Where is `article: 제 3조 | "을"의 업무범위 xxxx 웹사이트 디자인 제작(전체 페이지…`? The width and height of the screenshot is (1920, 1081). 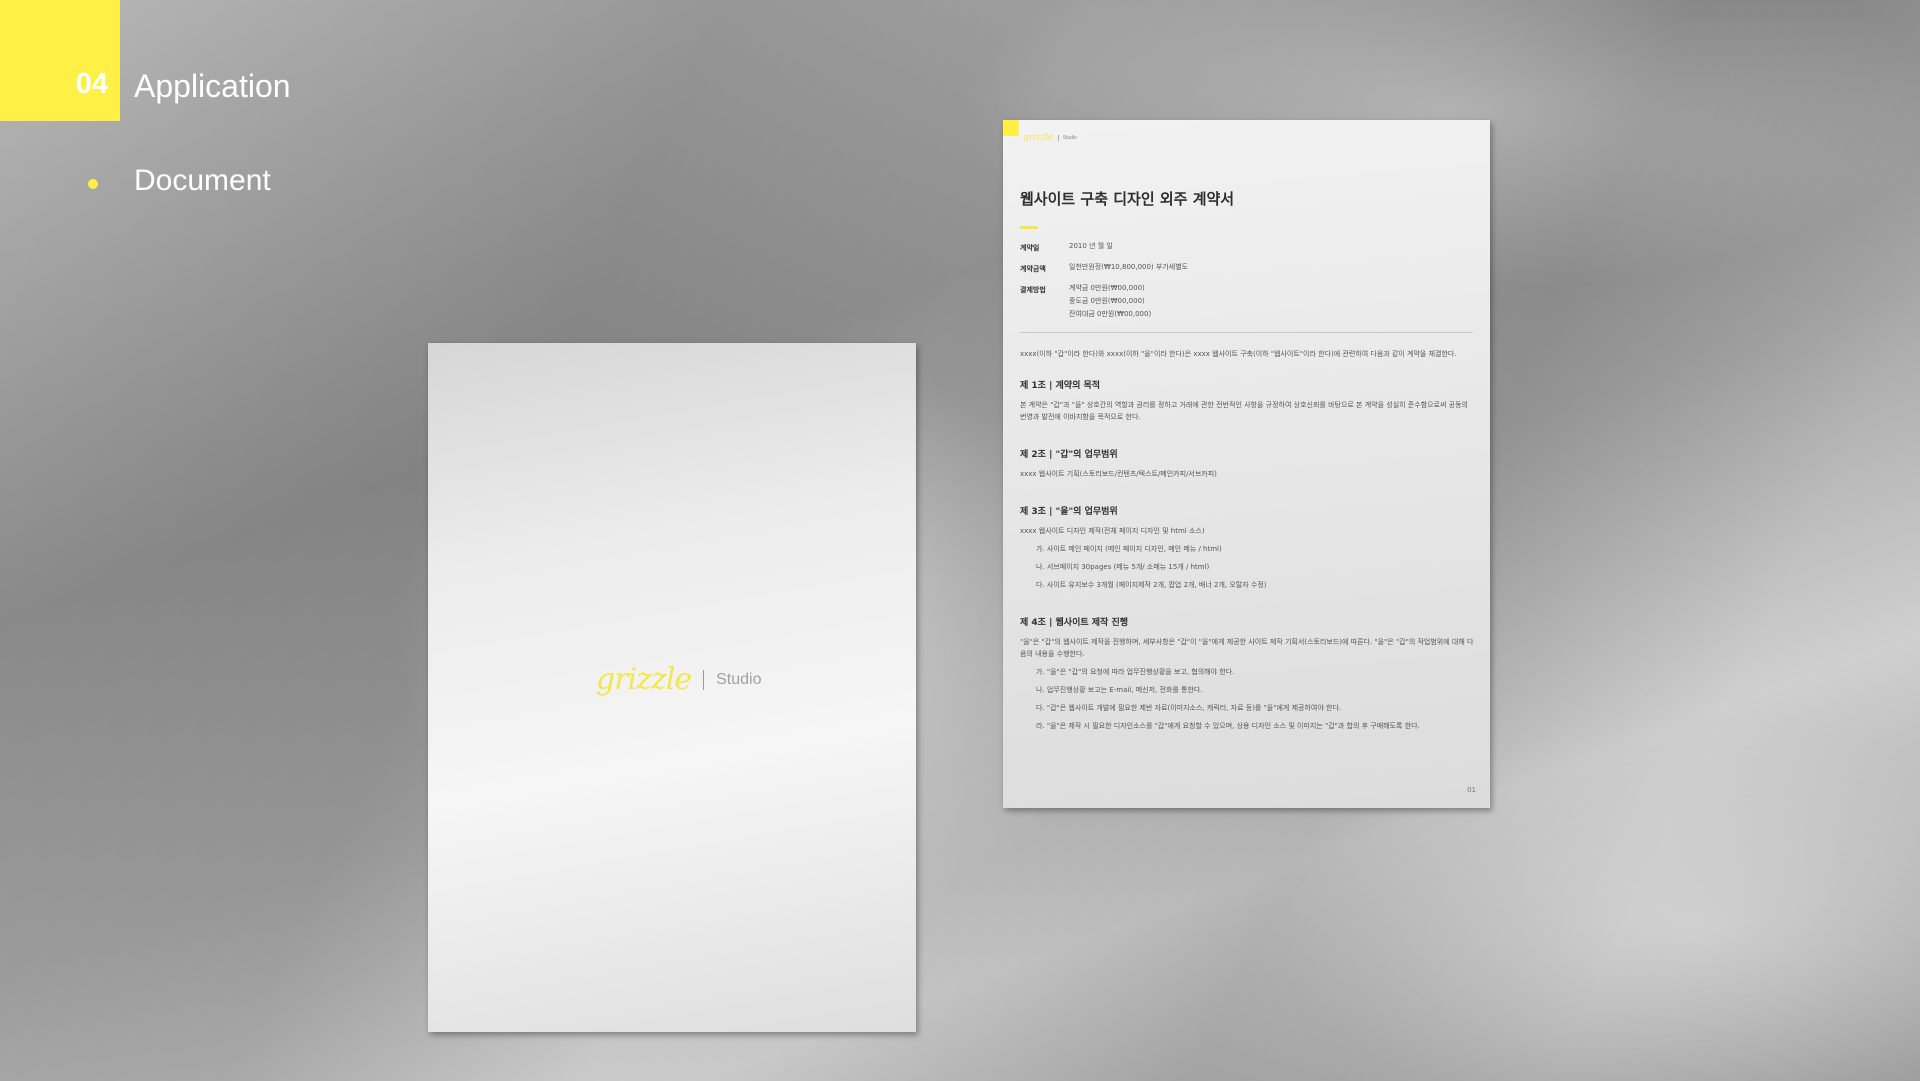 article: 제 3조 | "을"의 업무범위 xxxx 웹사이트 디자인 제작(전체 페이지… is located at coordinates (1247, 547).